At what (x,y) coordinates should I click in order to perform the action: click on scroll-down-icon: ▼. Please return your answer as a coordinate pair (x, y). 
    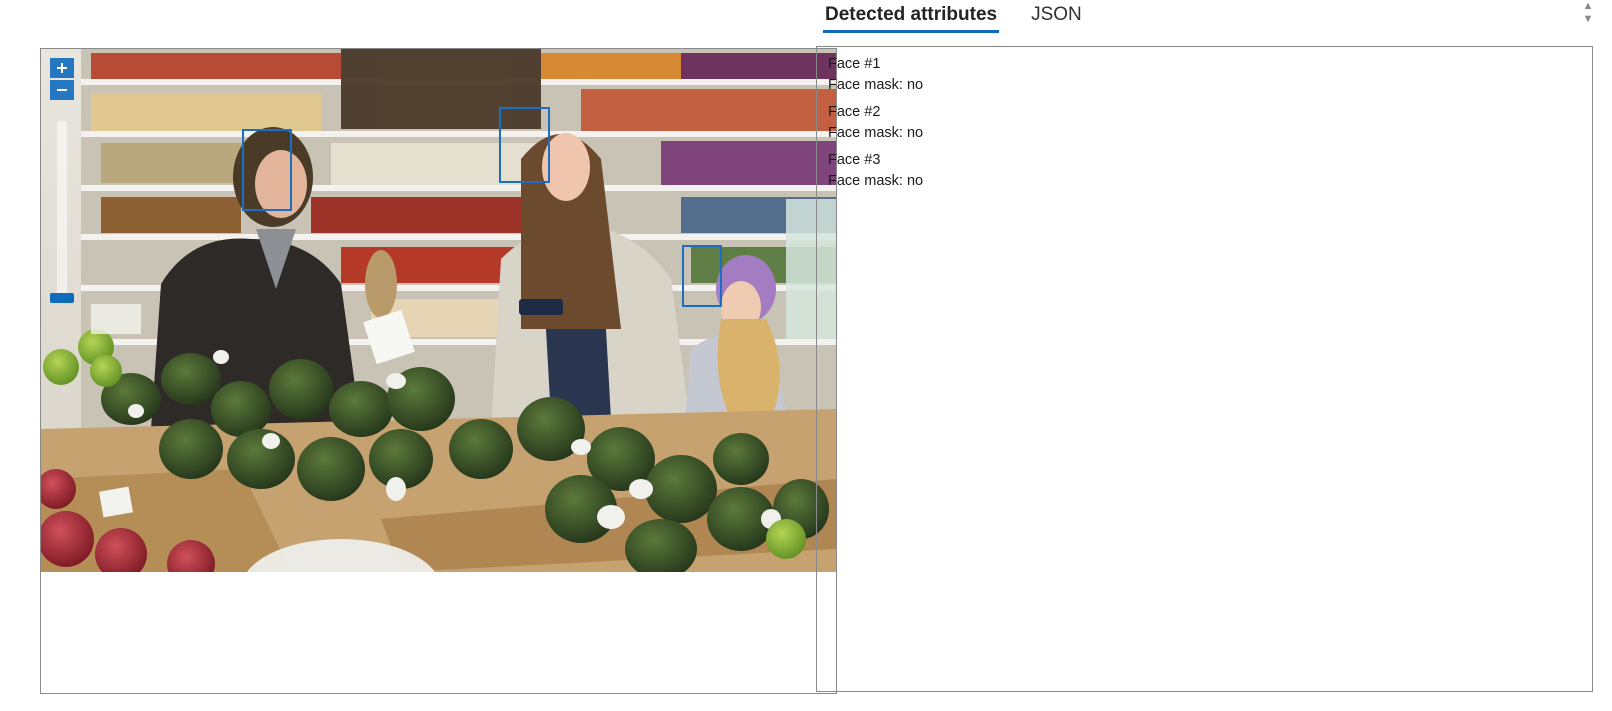
    Looking at the image, I should click on (1588, 19).